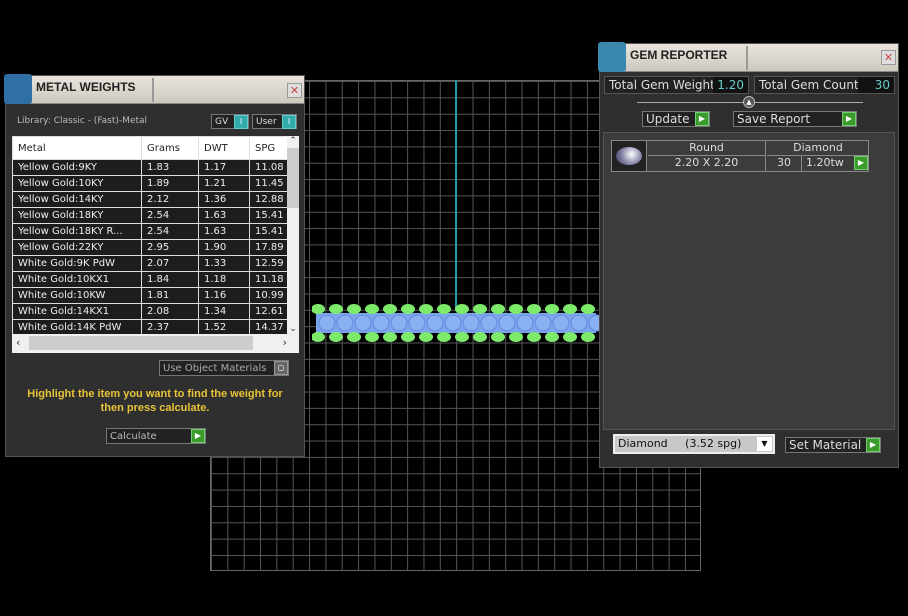 This screenshot has height=616, width=908. What do you see at coordinates (748, 57) in the screenshot?
I see `title-bar: GEM REPORTER ✕` at bounding box center [748, 57].